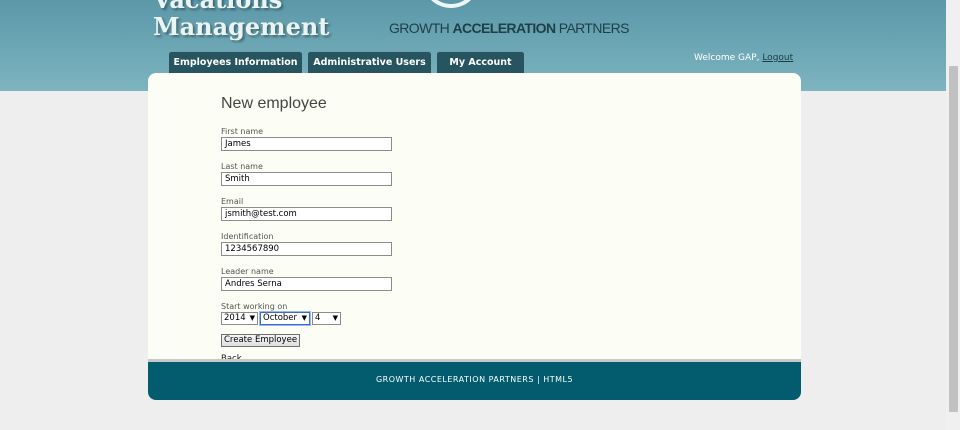  I want to click on footer-text: GROWTH ACCELERATION PARTNERS | HTML5, so click(474, 379).